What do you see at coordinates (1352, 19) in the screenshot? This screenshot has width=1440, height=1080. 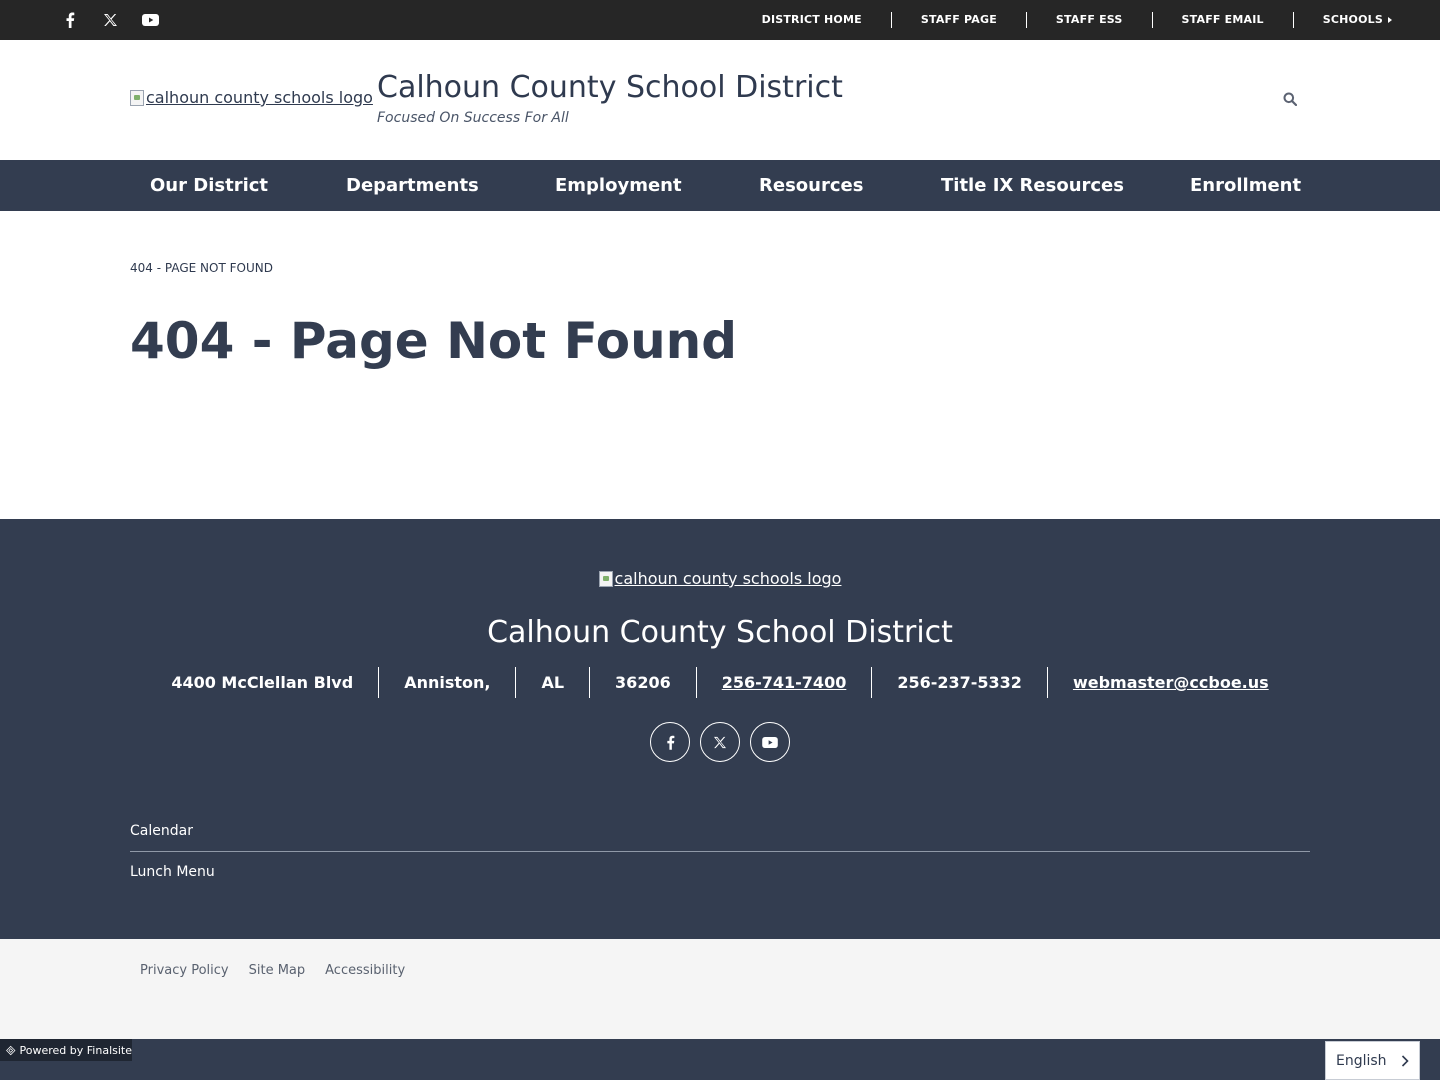 I see `schools-label: SCHOOLS` at bounding box center [1352, 19].